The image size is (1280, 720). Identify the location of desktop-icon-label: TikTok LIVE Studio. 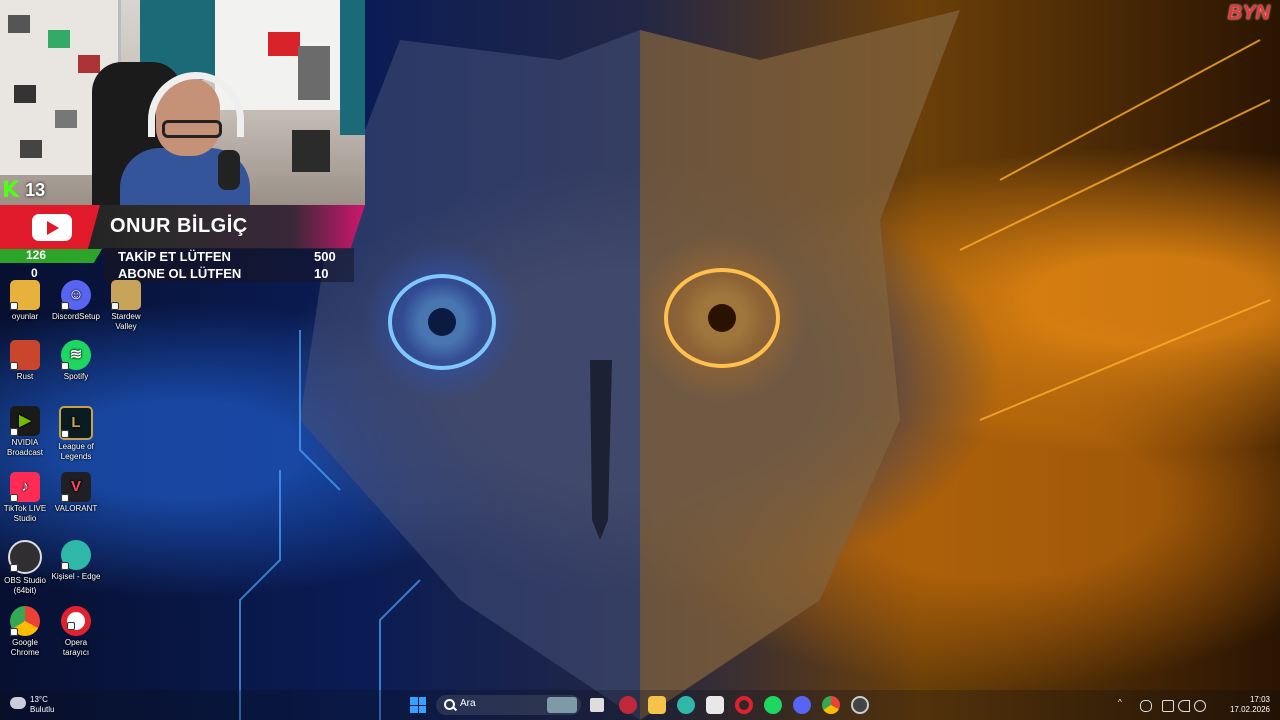
(25, 513).